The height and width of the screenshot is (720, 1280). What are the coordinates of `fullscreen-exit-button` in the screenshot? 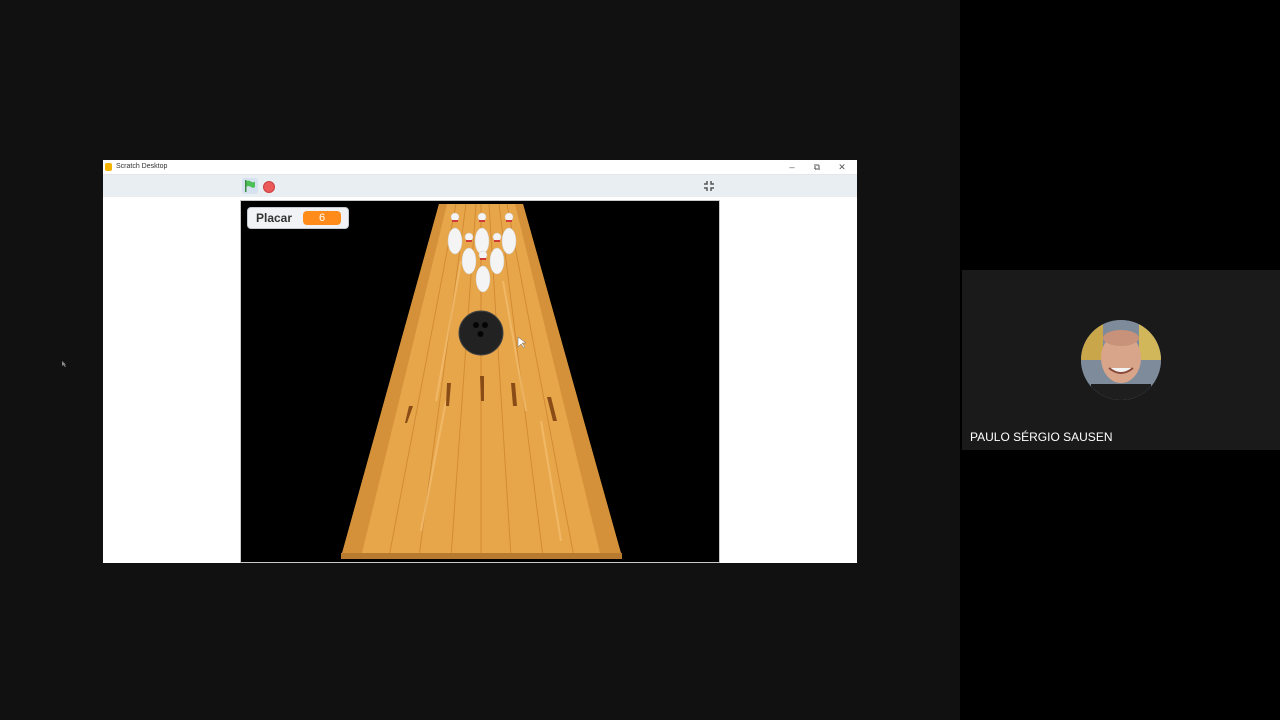 It's located at (709, 186).